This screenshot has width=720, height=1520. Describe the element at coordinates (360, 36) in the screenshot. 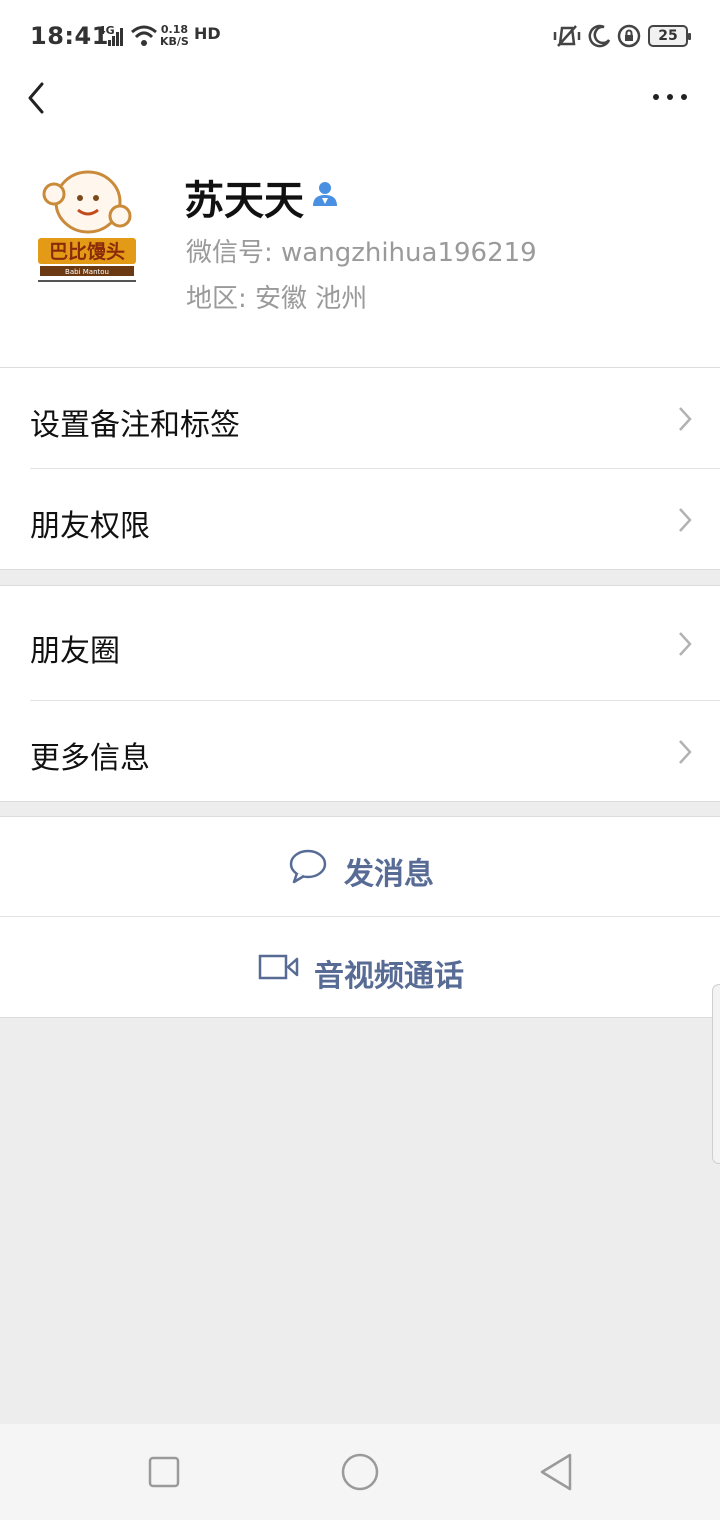

I see `status-bar: 18:41 4G 0.18 KB/S HD 25` at that location.